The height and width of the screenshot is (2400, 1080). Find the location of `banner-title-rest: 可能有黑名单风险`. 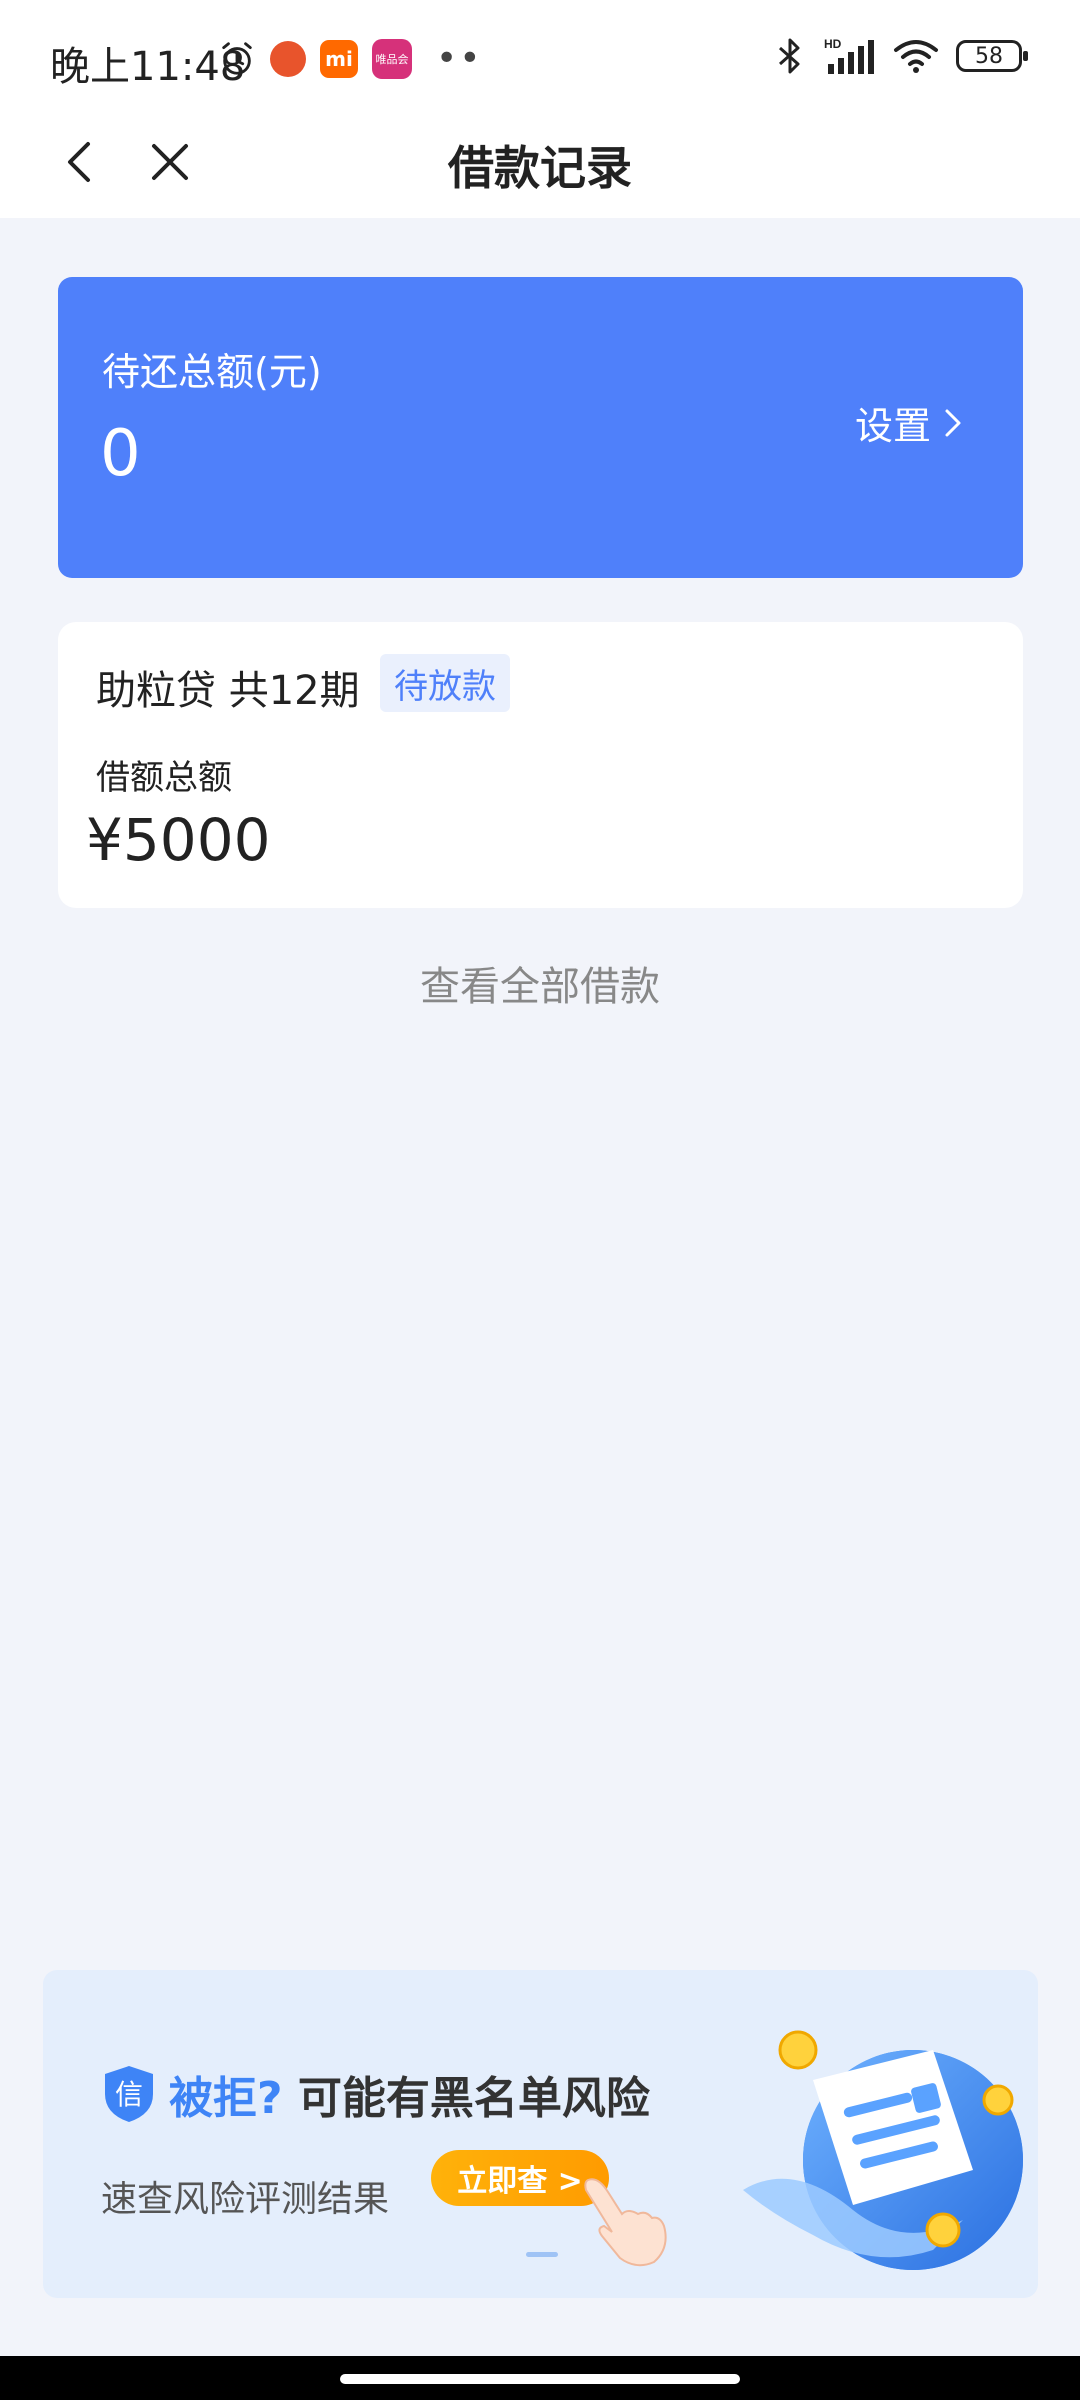

banner-title-rest: 可能有黑名单风险 is located at coordinates (473, 2098).